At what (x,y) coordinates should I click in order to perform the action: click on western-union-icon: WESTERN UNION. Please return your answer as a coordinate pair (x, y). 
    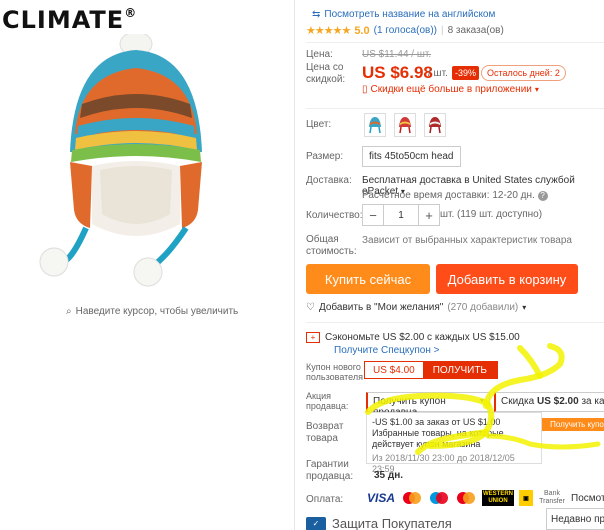
    Looking at the image, I should click on (498, 498).